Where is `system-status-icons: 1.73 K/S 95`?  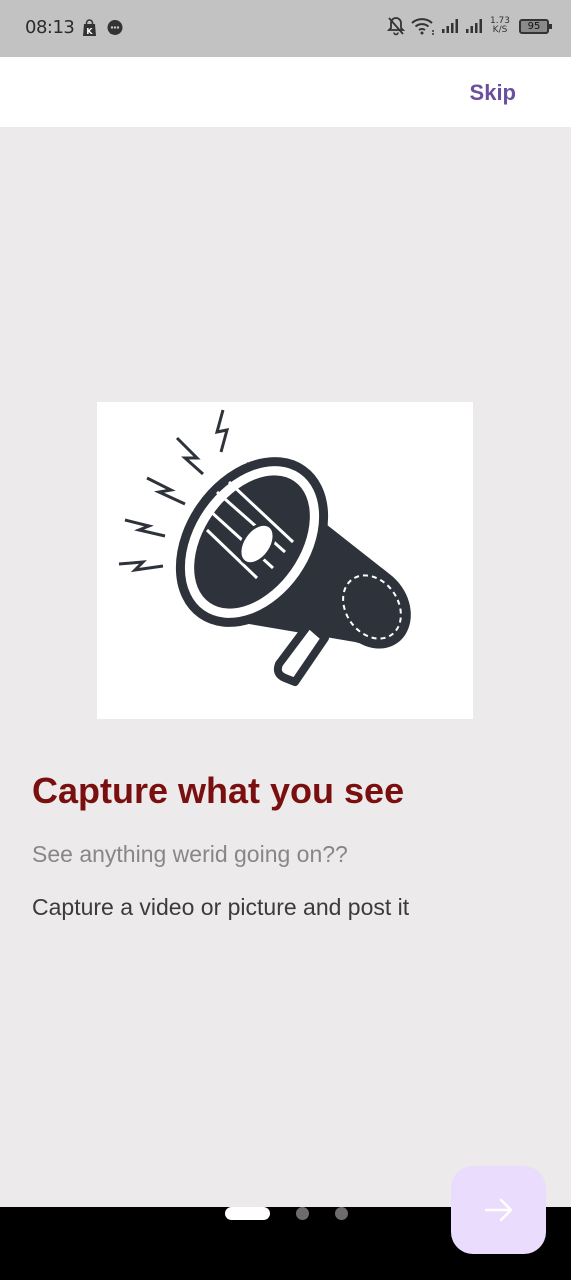 system-status-icons: 1.73 K/S 95 is located at coordinates (469, 26).